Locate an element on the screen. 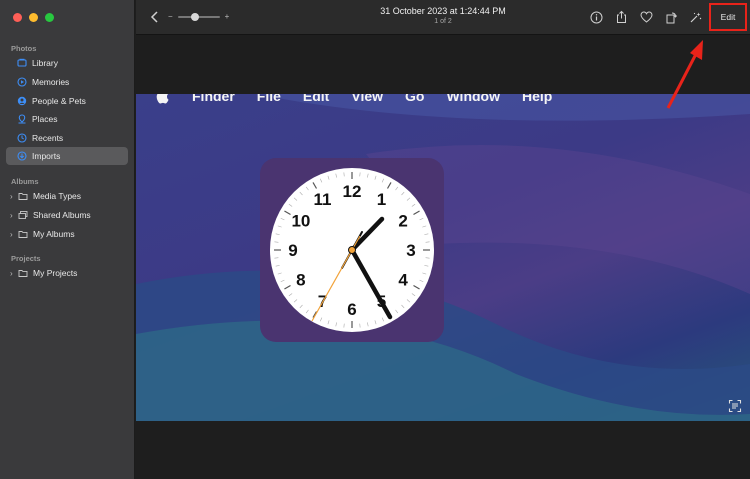  clock-face: 121234567891011 is located at coordinates (352, 250).